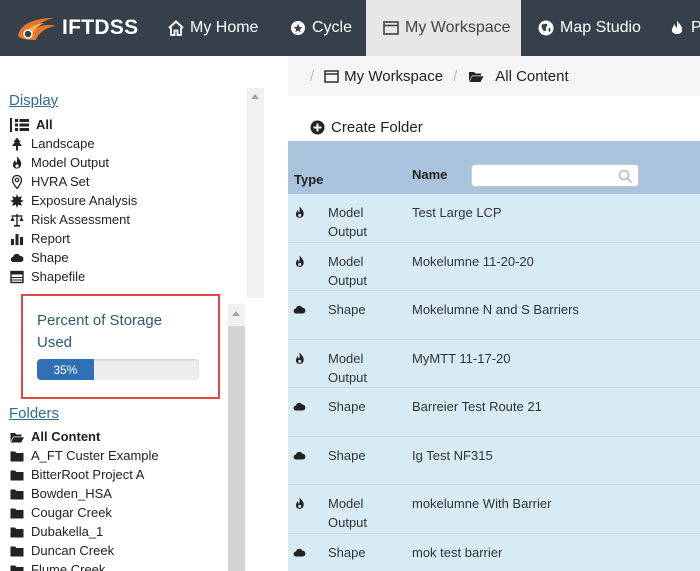 The height and width of the screenshot is (571, 700). I want to click on flame-logo-icon, so click(37, 29).